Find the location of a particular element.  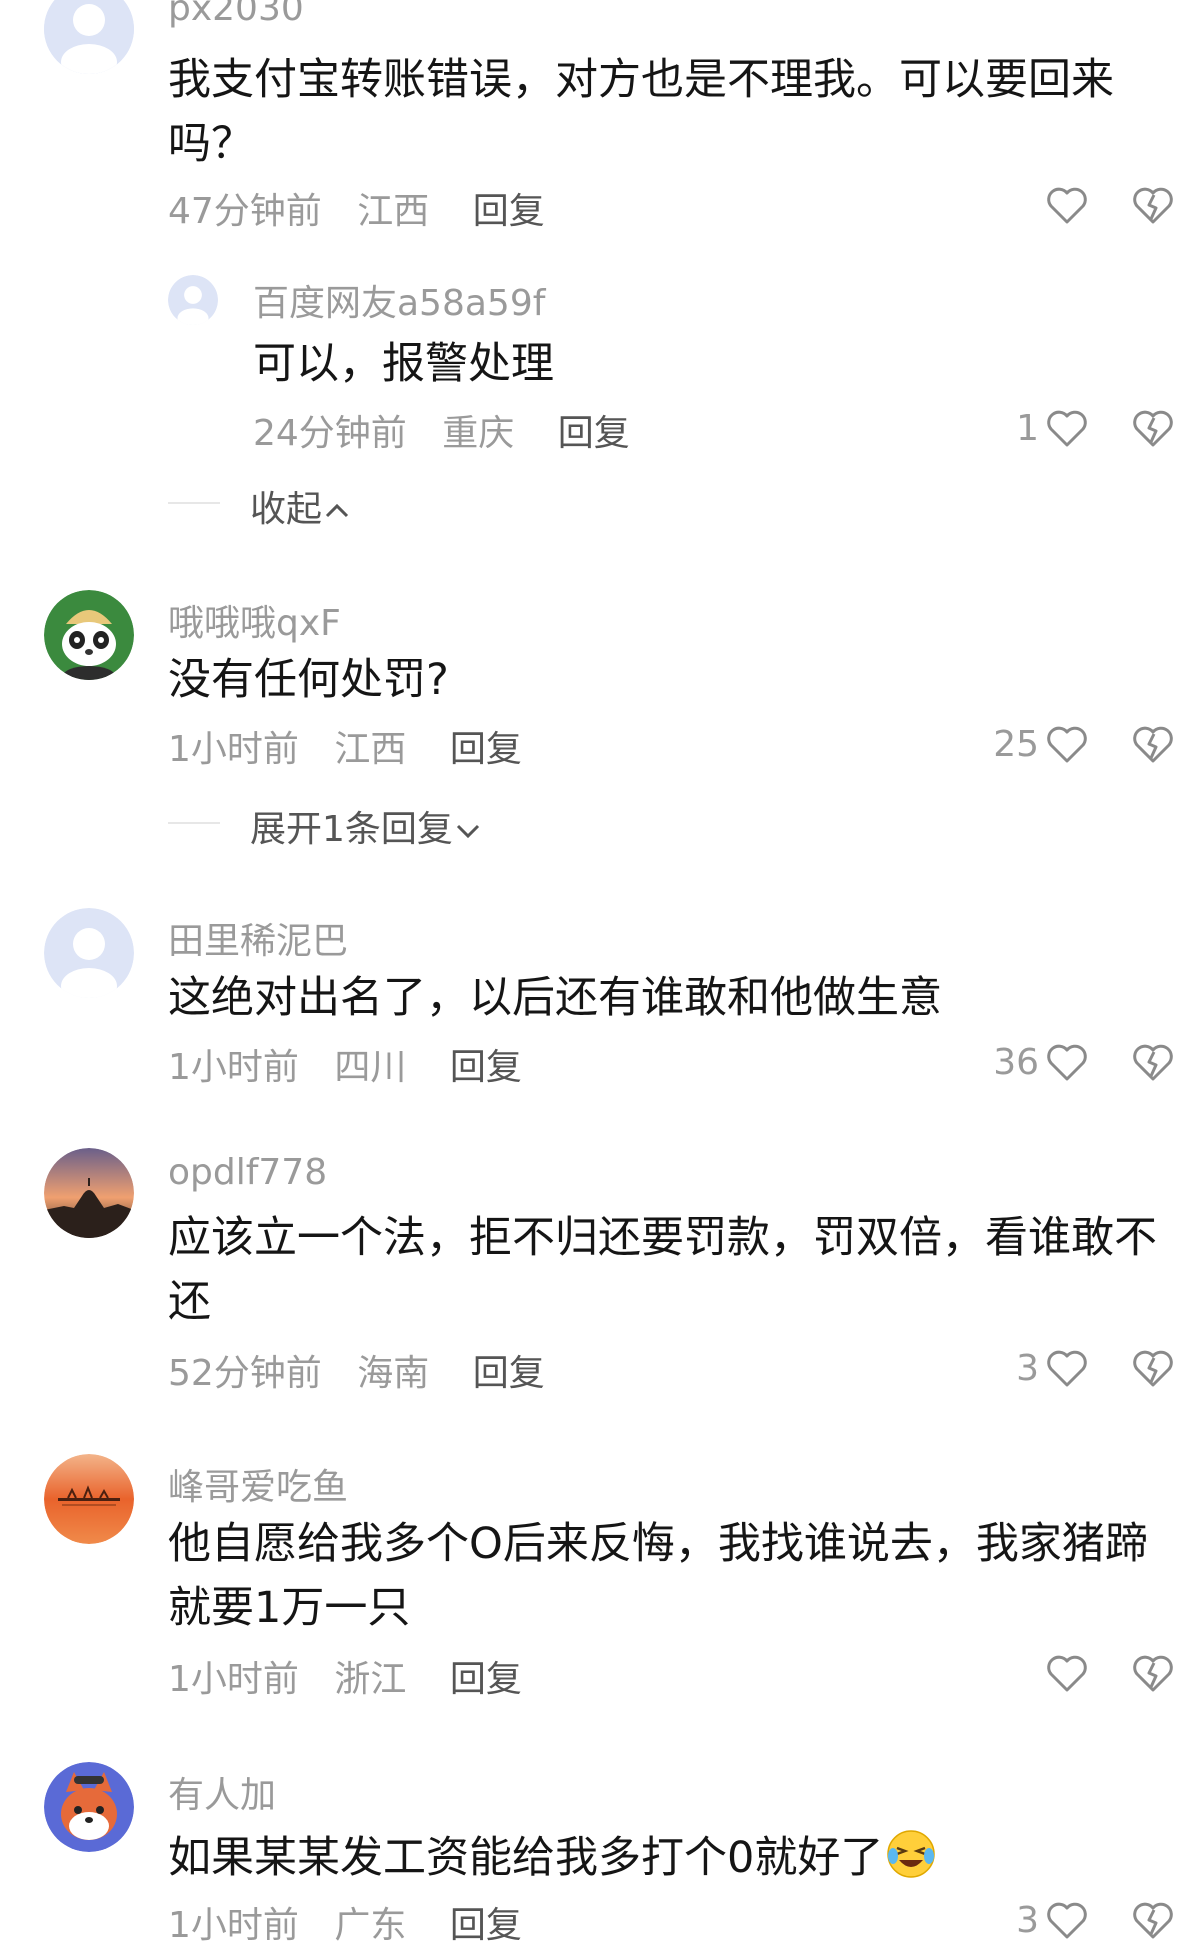

like-count: 36 is located at coordinates (1016, 1062).